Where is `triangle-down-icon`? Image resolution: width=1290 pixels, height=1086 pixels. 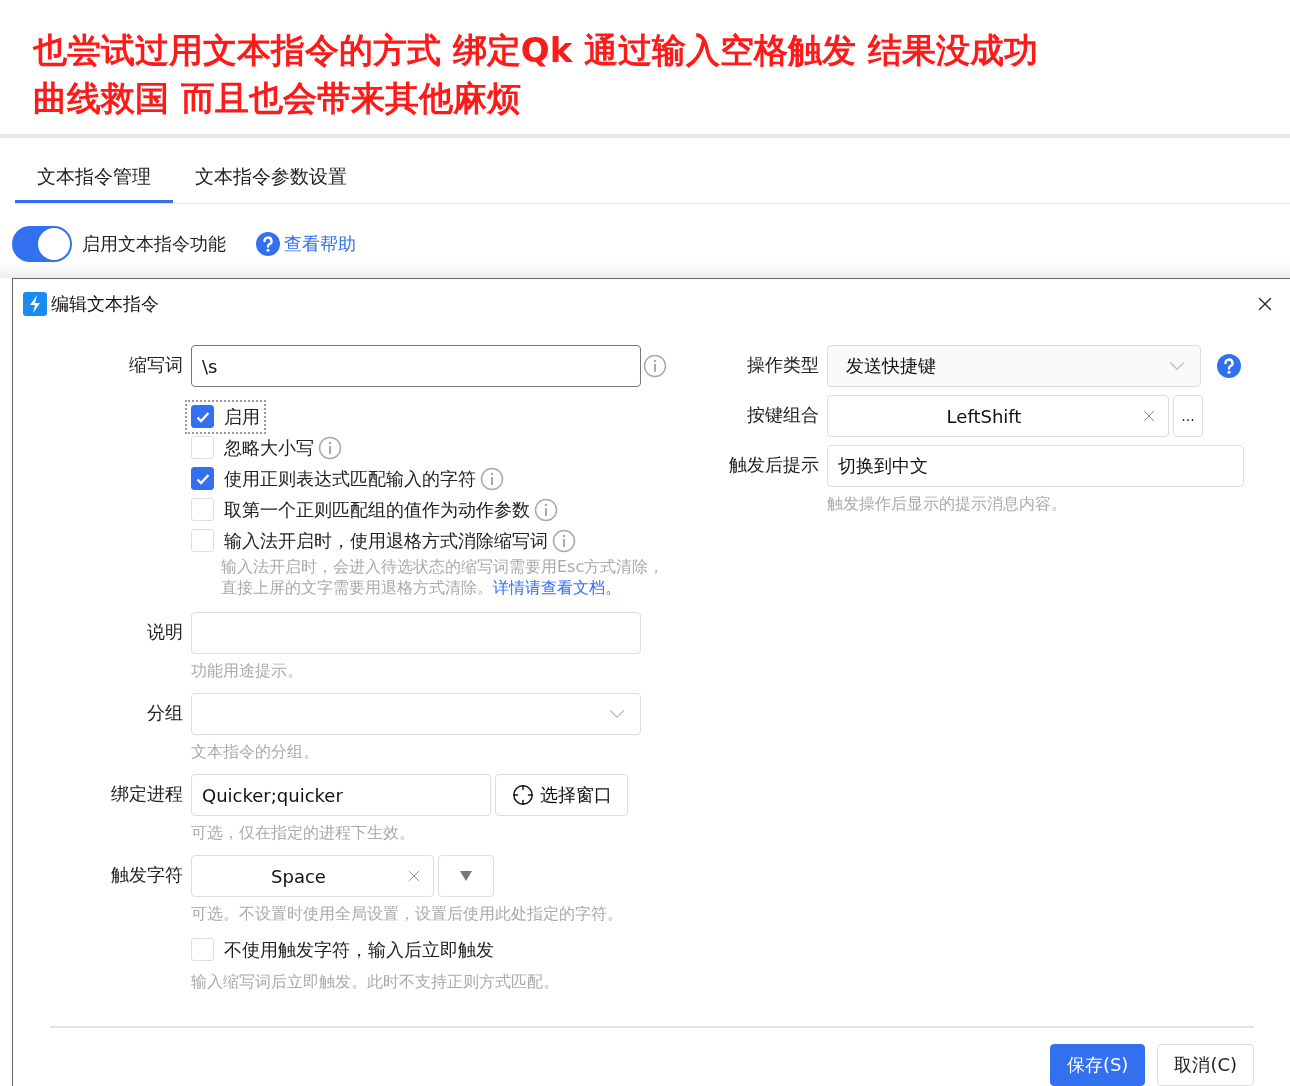 triangle-down-icon is located at coordinates (466, 876).